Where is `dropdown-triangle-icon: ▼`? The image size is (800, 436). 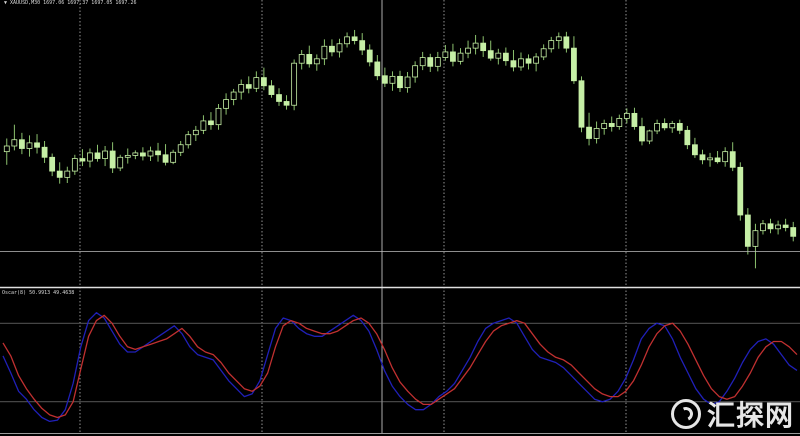 dropdown-triangle-icon: ▼ is located at coordinates (5, 3).